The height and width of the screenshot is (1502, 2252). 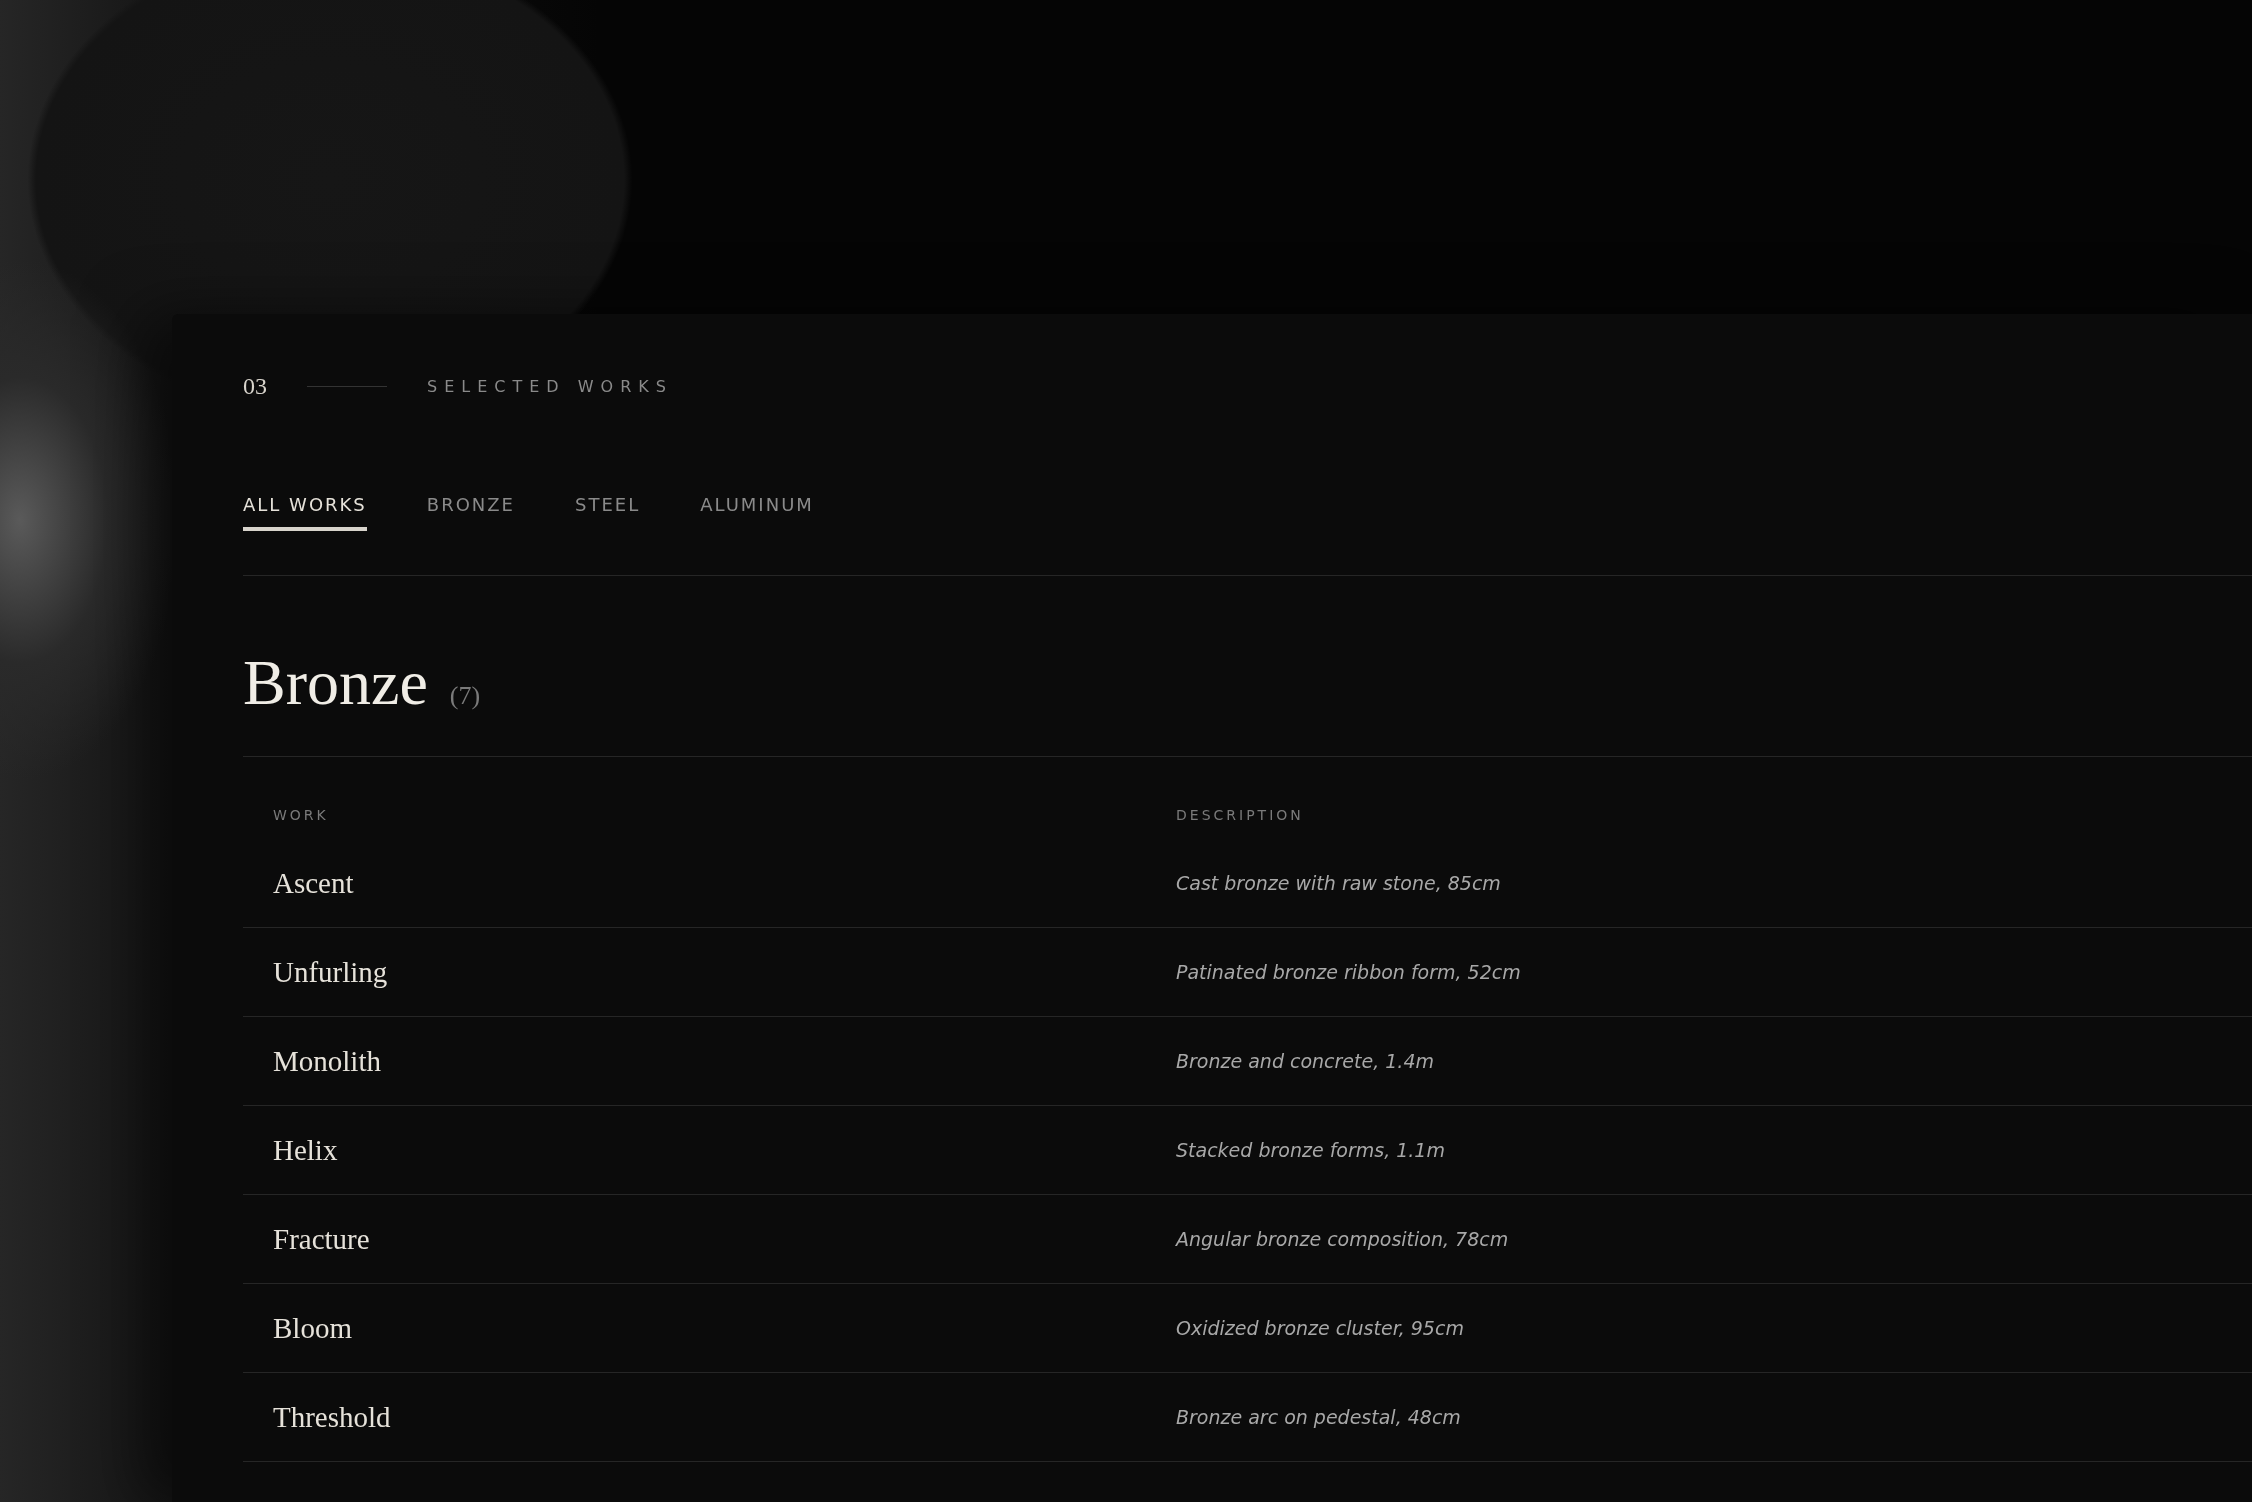 What do you see at coordinates (608, 512) in the screenshot?
I see `filter-tab: STEEL` at bounding box center [608, 512].